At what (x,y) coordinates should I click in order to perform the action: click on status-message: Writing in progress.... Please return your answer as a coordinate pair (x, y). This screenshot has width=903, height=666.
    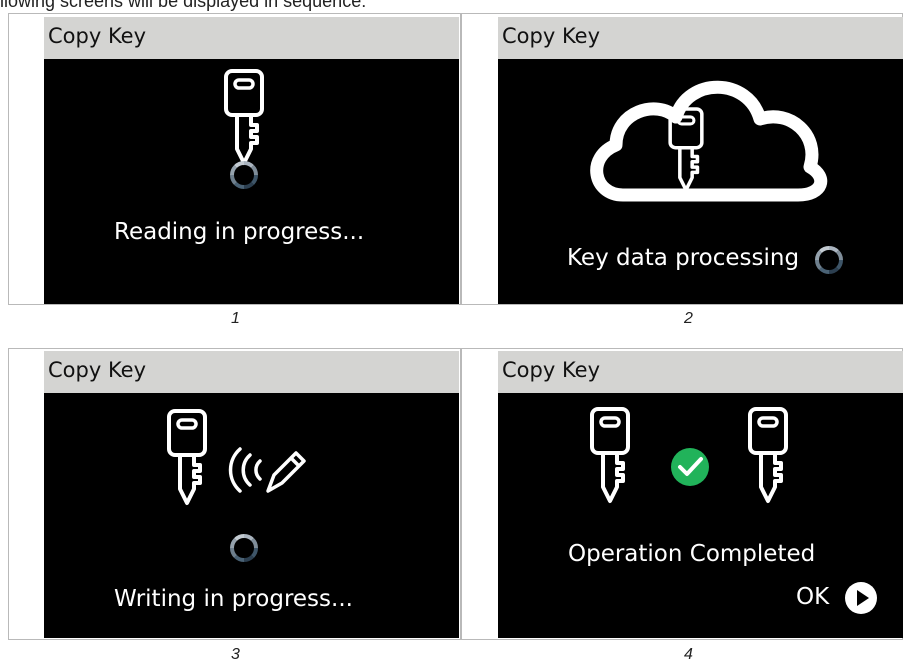
    Looking at the image, I should click on (233, 599).